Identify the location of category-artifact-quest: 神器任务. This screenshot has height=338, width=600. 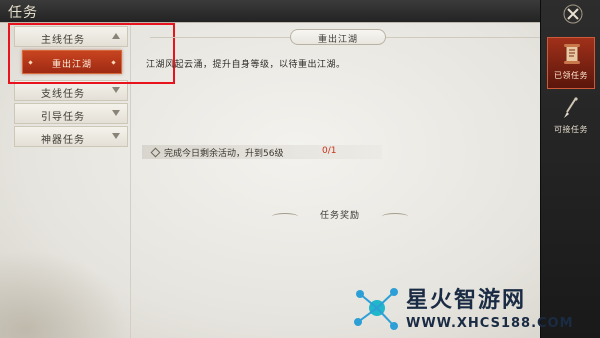
(71, 136).